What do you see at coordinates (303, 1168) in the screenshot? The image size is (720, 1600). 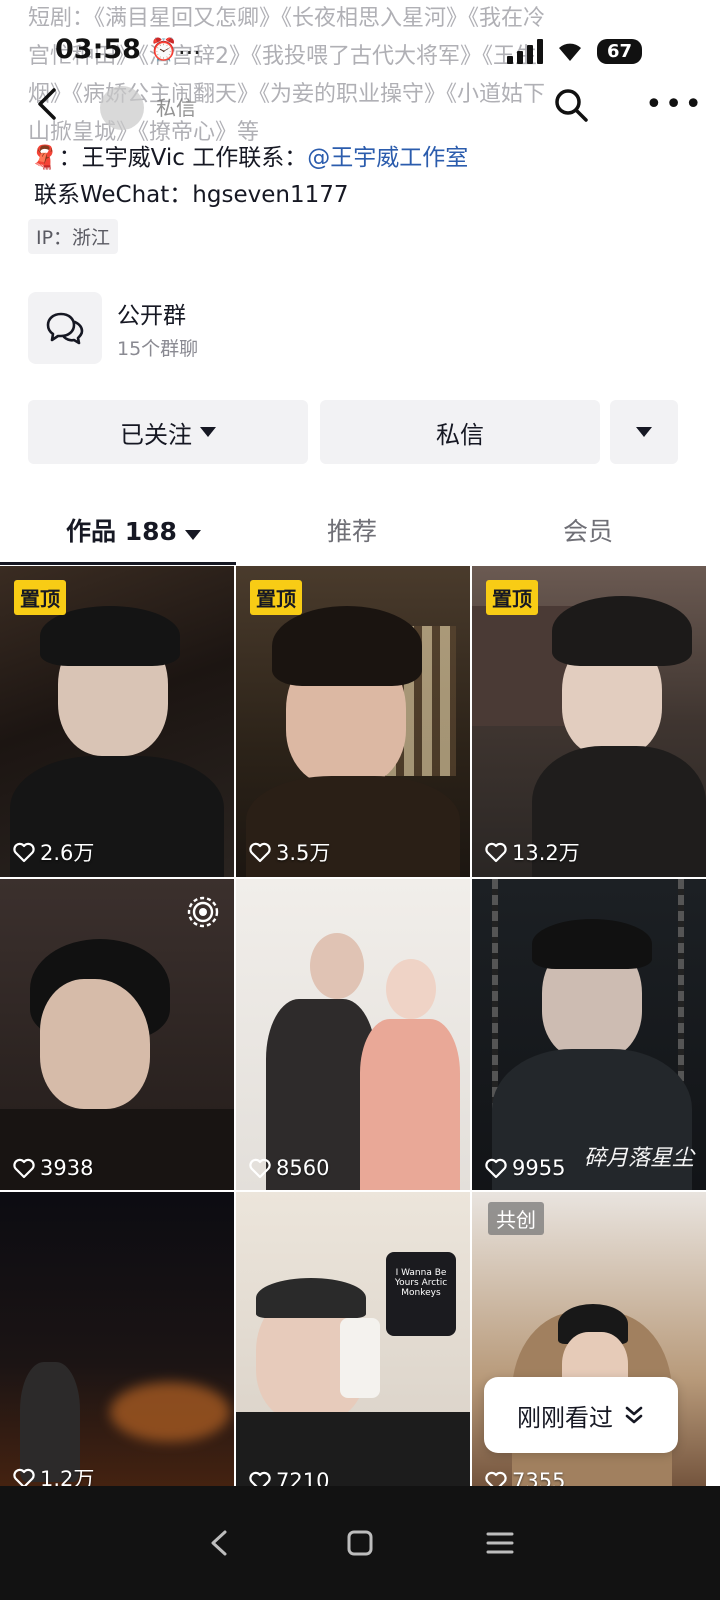 I see `like-count-value: 8560` at bounding box center [303, 1168].